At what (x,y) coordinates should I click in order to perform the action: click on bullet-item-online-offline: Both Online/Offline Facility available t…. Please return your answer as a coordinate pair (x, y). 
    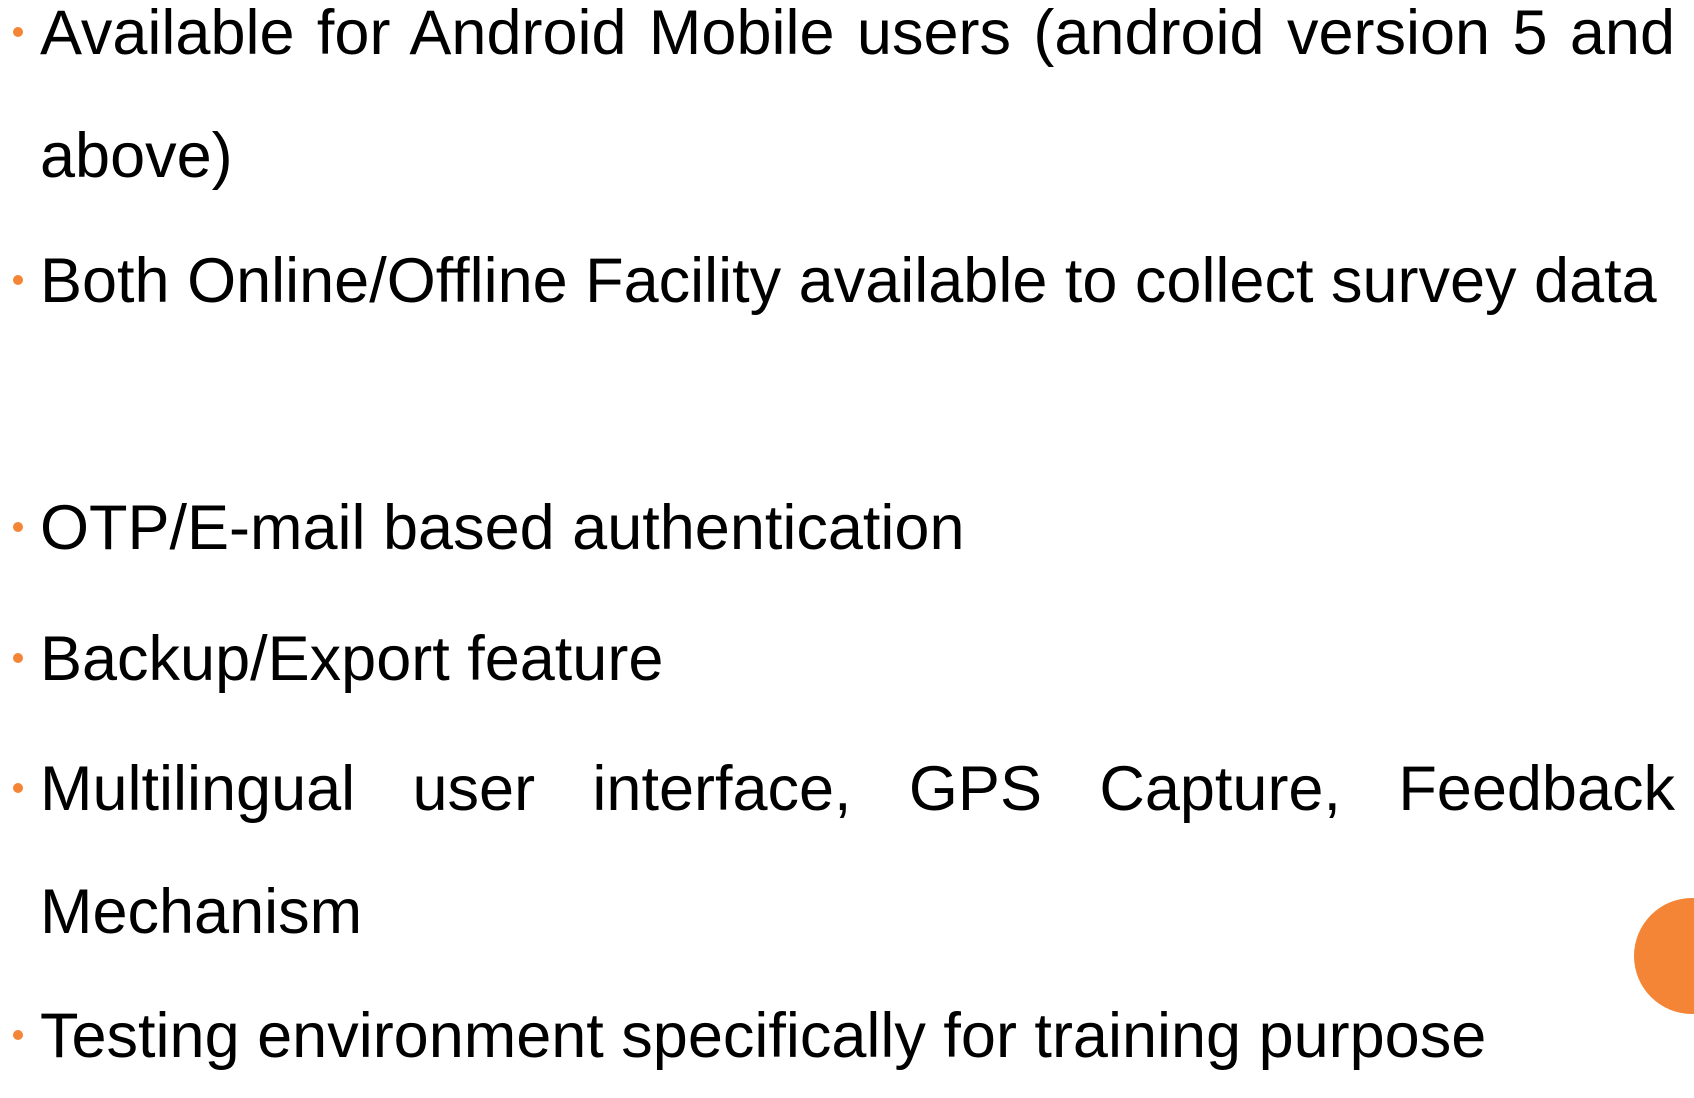
    Looking at the image, I should click on (844, 281).